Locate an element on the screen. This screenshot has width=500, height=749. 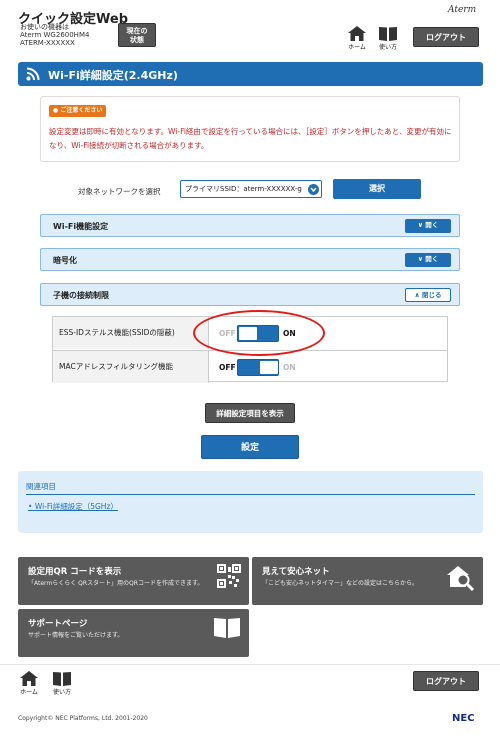
wifi-icon is located at coordinates (33, 74).